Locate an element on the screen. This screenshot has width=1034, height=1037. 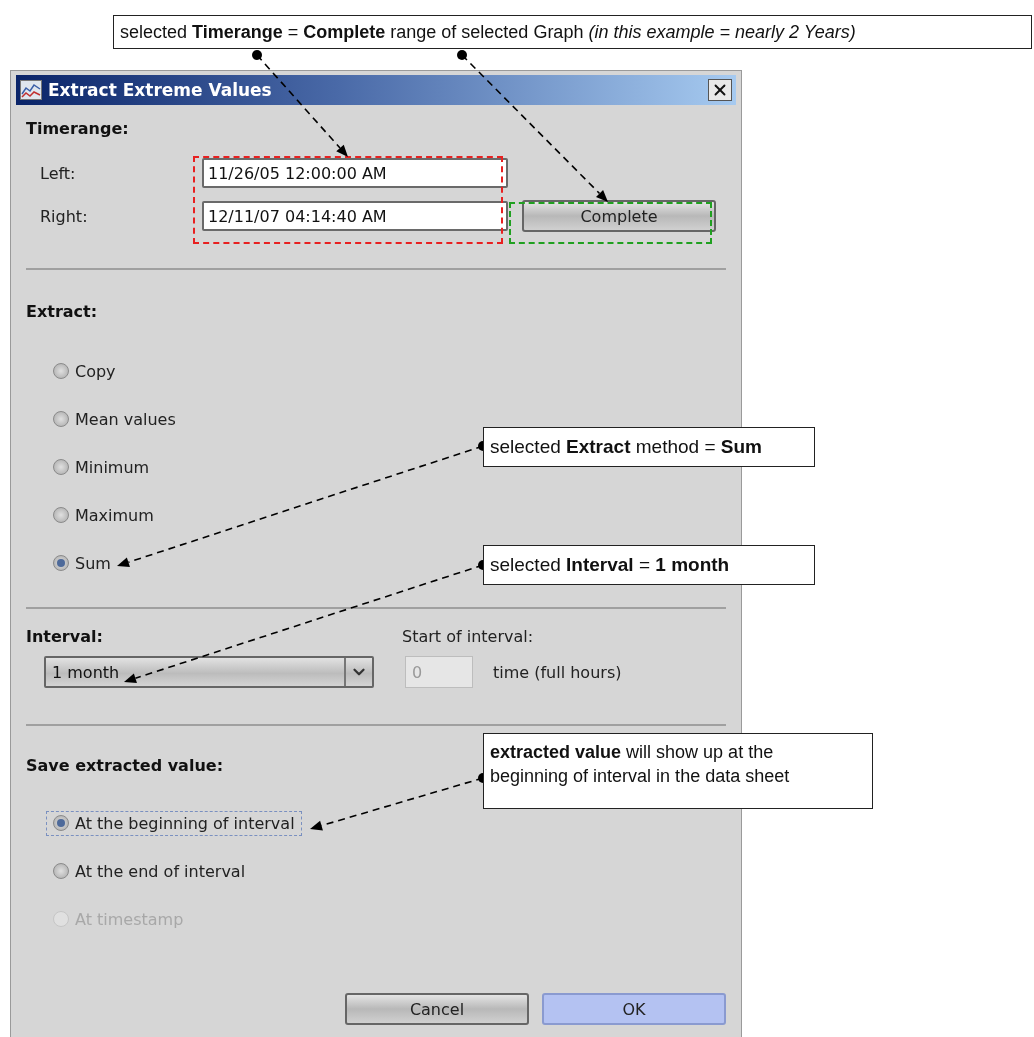
radio-button: At the beginning of interval is located at coordinates (174, 823).